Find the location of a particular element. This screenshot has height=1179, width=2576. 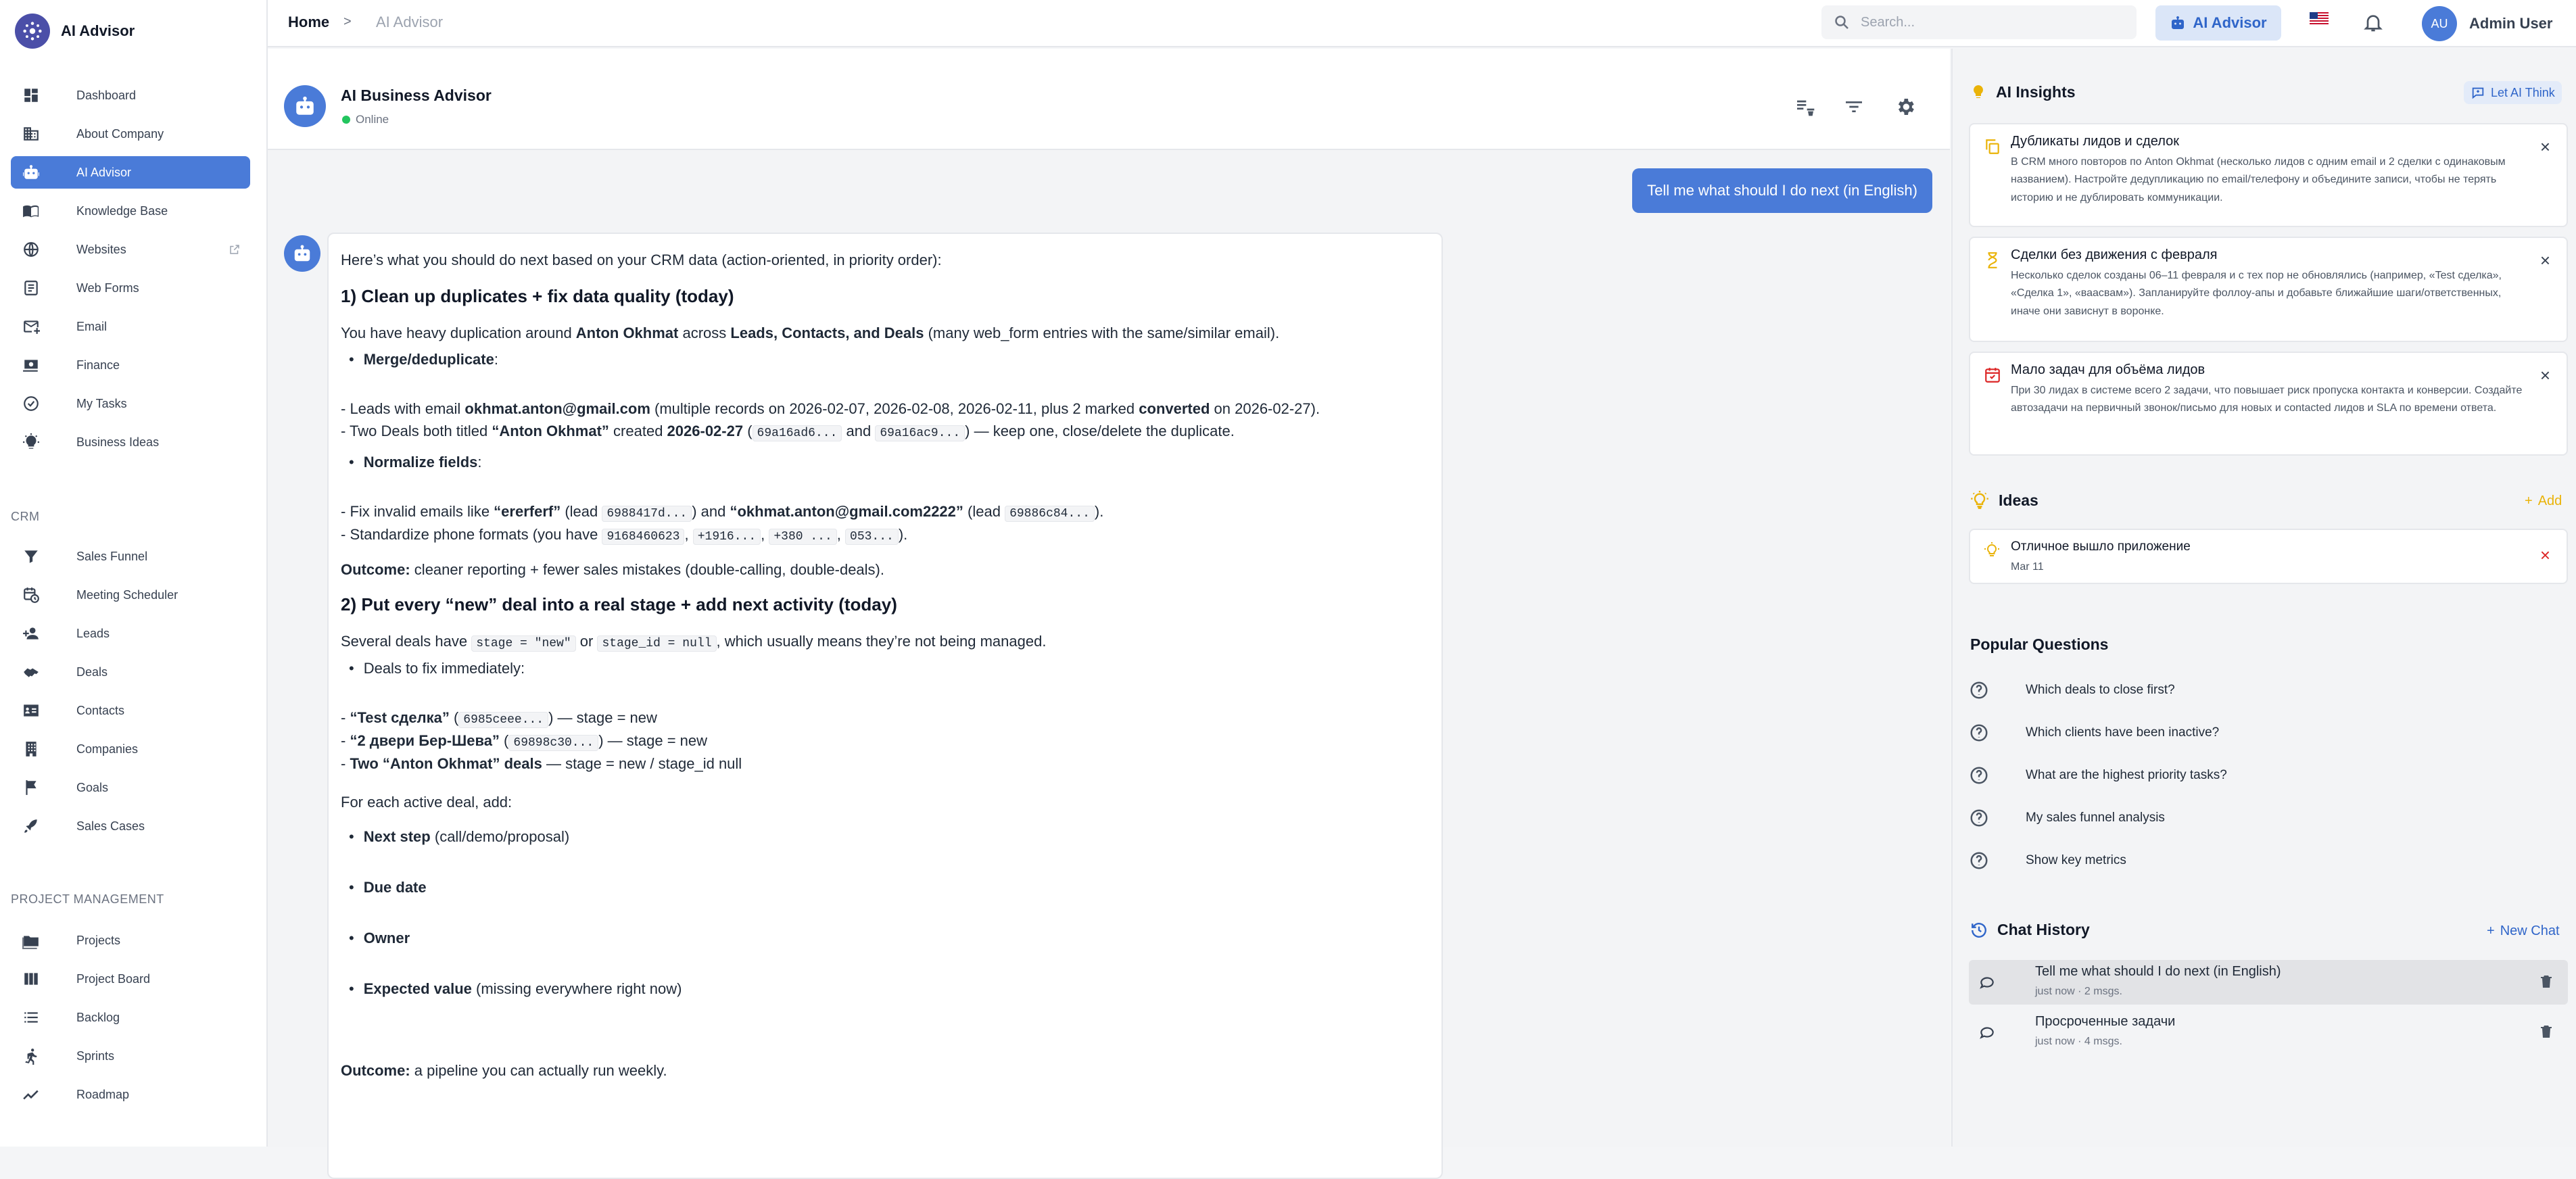

filter-icon is located at coordinates (1854, 107).